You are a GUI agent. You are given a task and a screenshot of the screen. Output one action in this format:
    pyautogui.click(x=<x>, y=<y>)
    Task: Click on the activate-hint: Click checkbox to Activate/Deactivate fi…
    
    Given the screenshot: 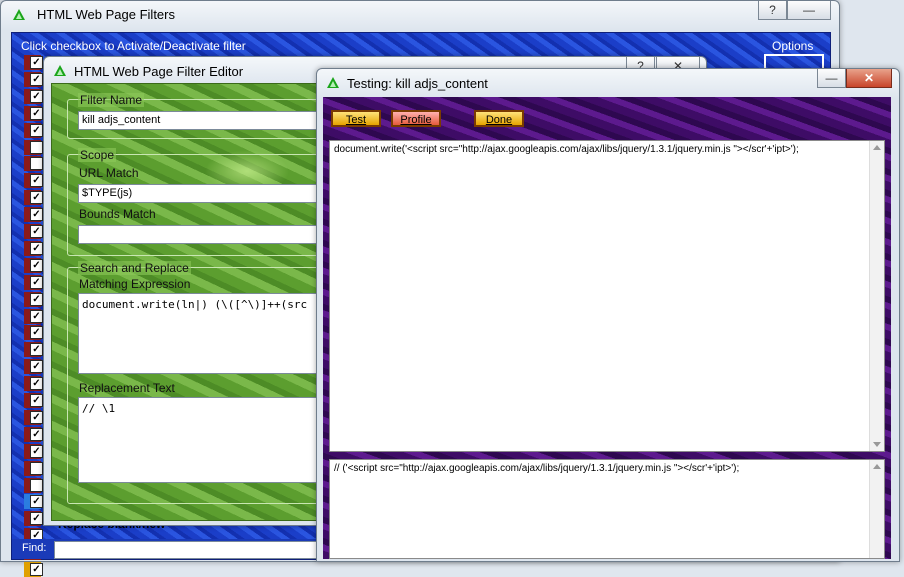 What is the action you would take?
    pyautogui.click(x=133, y=46)
    